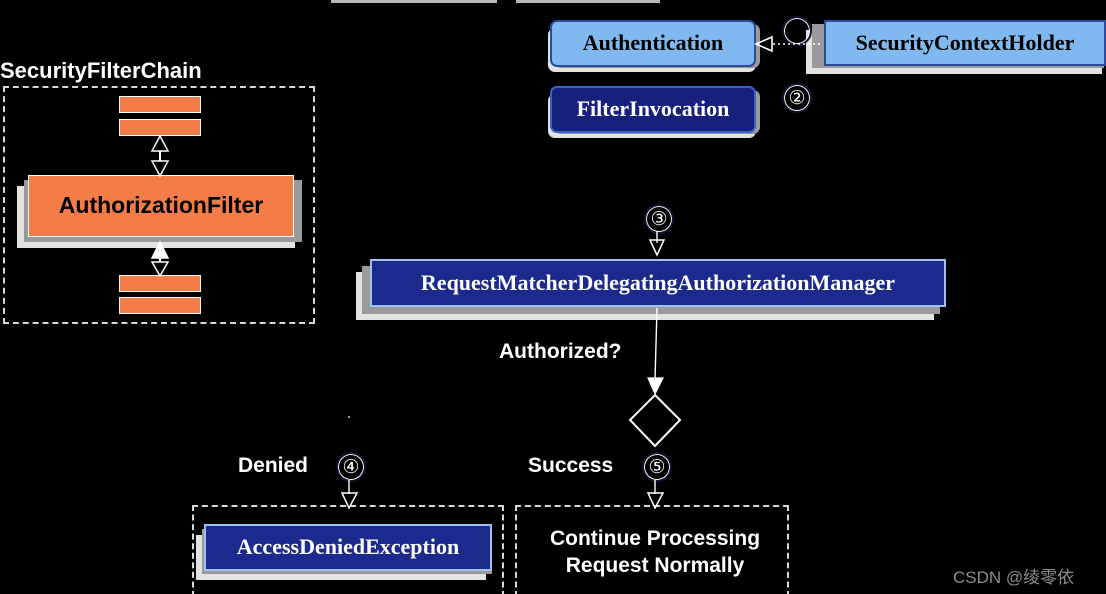  What do you see at coordinates (571, 465) in the screenshot?
I see `success-label: Success` at bounding box center [571, 465].